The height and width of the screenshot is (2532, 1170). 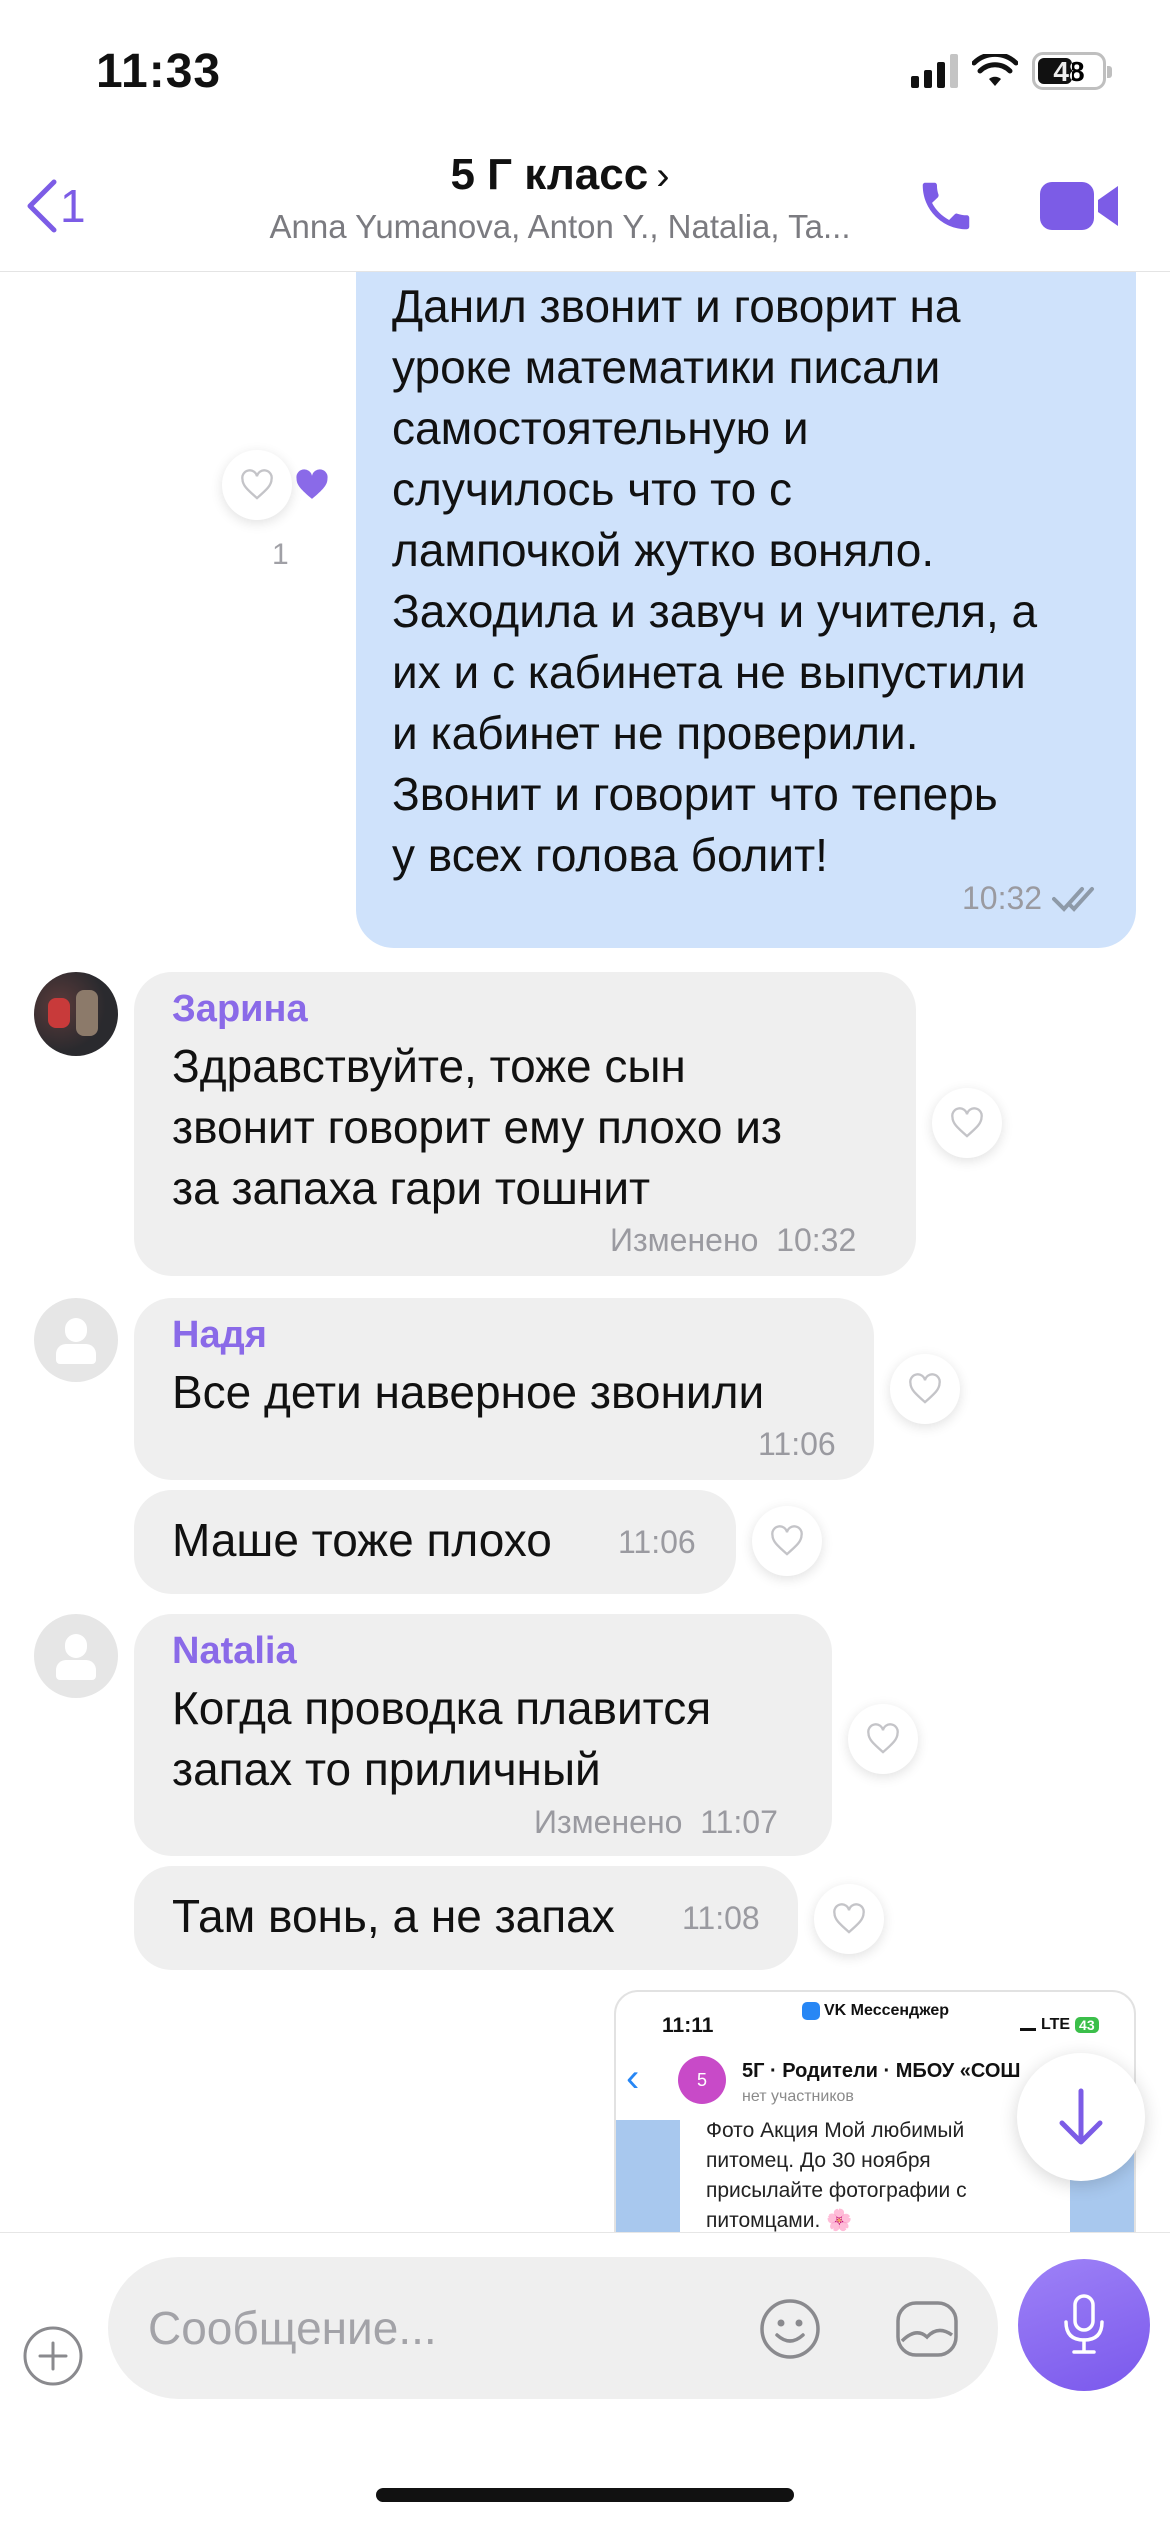 What do you see at coordinates (585, 2495) in the screenshot?
I see `home-indicator` at bounding box center [585, 2495].